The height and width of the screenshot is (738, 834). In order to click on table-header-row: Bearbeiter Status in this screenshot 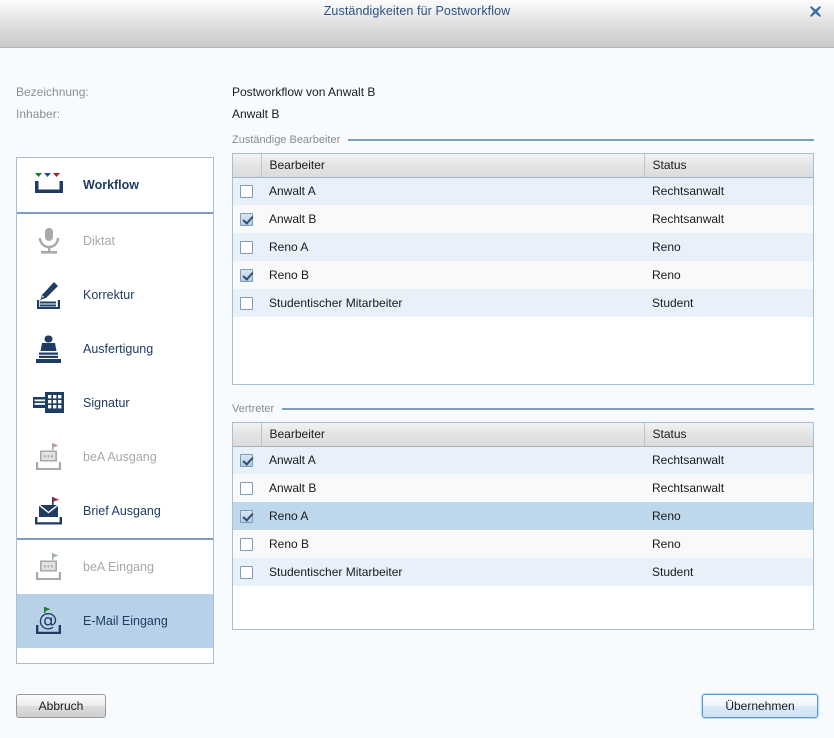, I will do `click(523, 435)`.